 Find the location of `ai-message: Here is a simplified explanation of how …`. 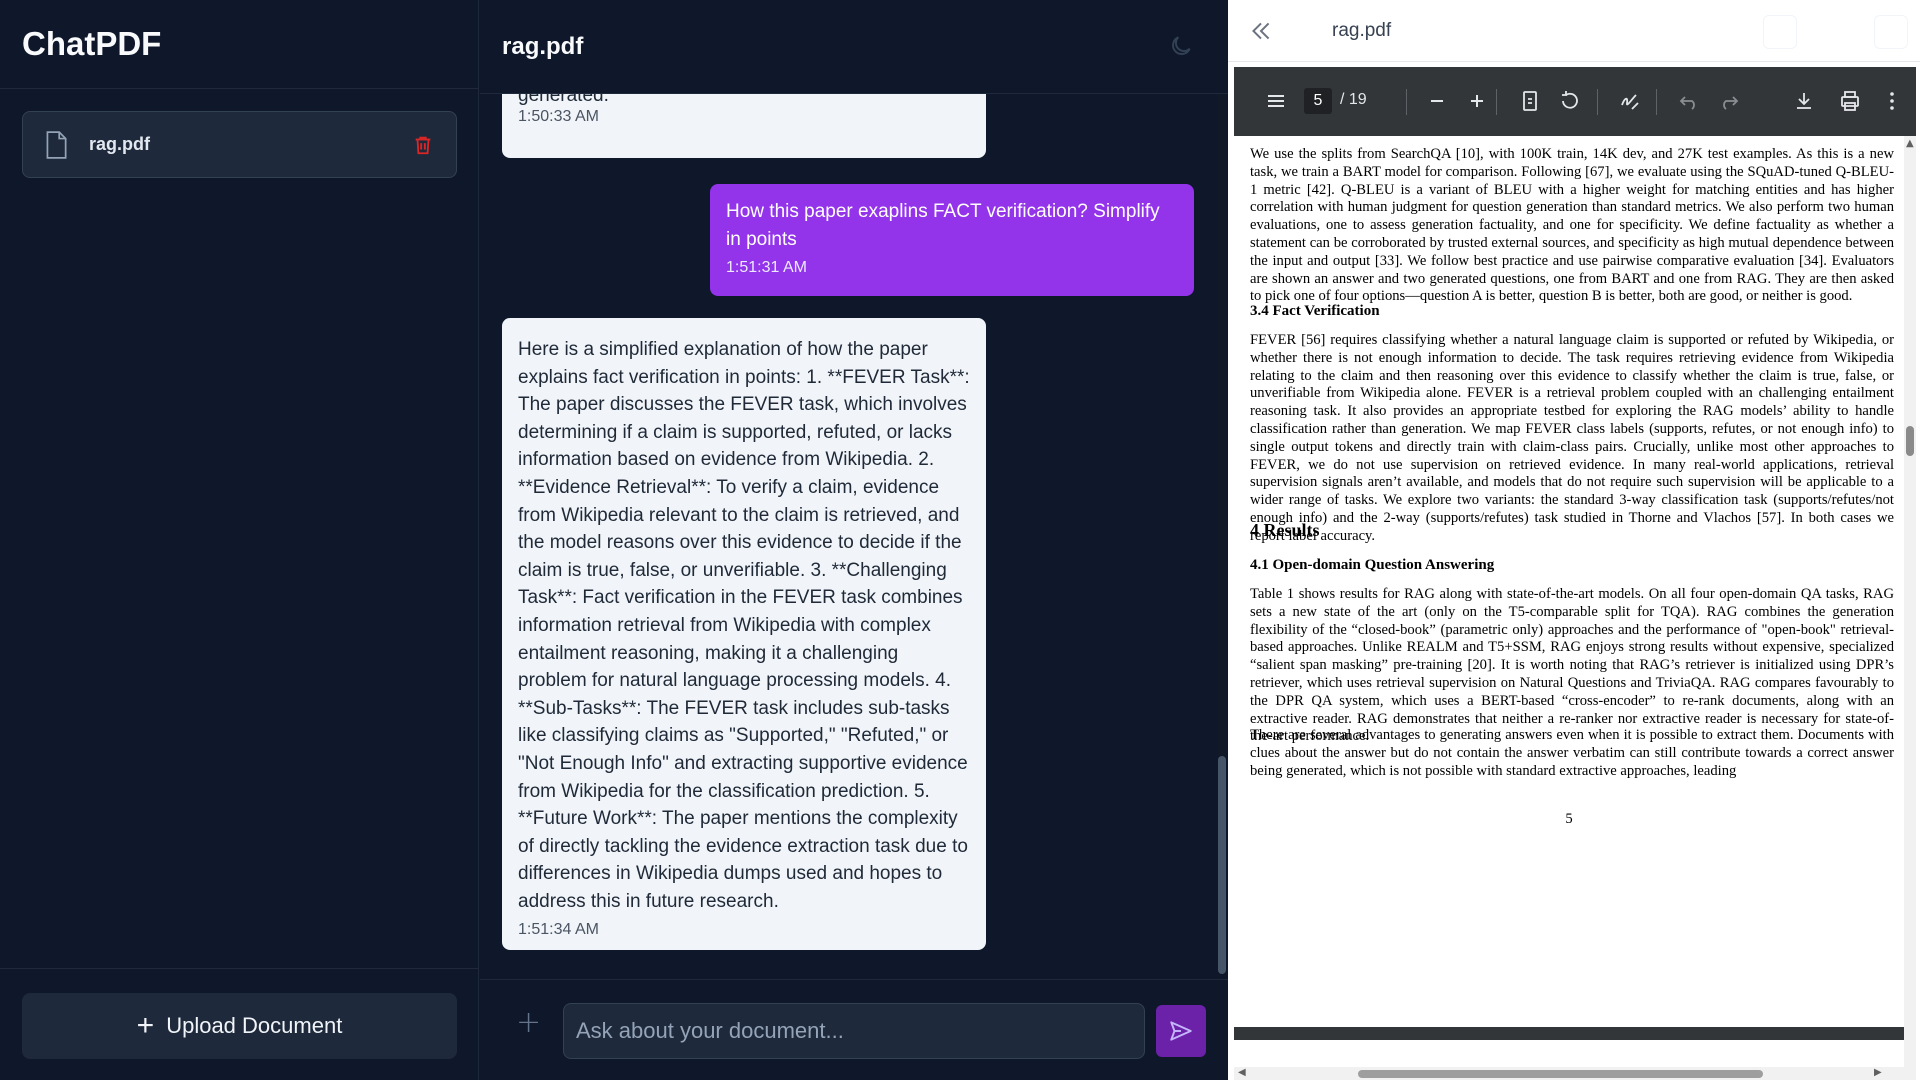

ai-message: Here is a simplified explanation of how … is located at coordinates (744, 634).